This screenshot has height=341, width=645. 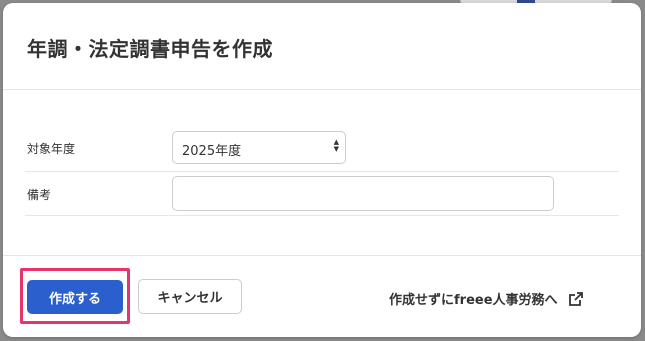 What do you see at coordinates (363, 193) in the screenshot?
I see `remarks-input` at bounding box center [363, 193].